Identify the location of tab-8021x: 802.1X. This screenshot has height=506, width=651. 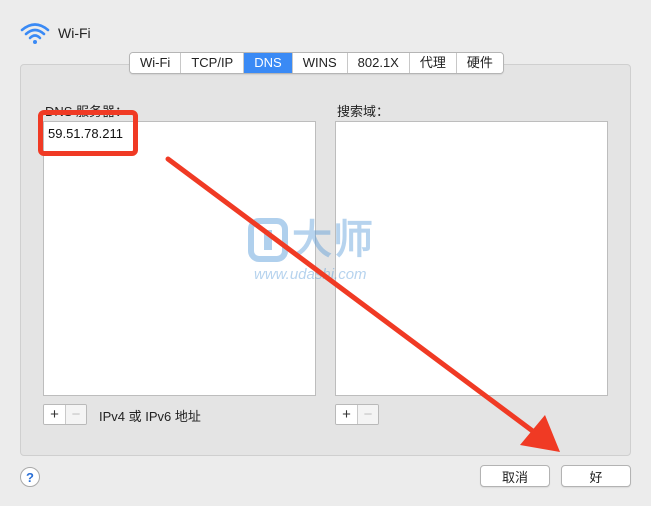
(378, 63).